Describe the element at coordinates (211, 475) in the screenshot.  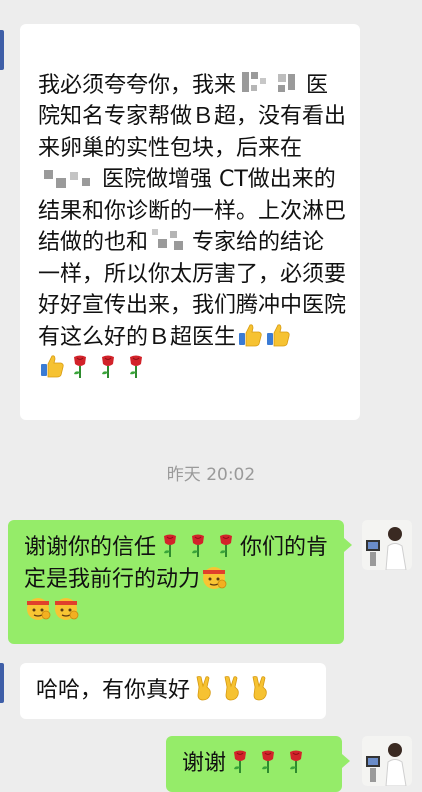
I see `timestamp: 昨天 20:02` at that location.